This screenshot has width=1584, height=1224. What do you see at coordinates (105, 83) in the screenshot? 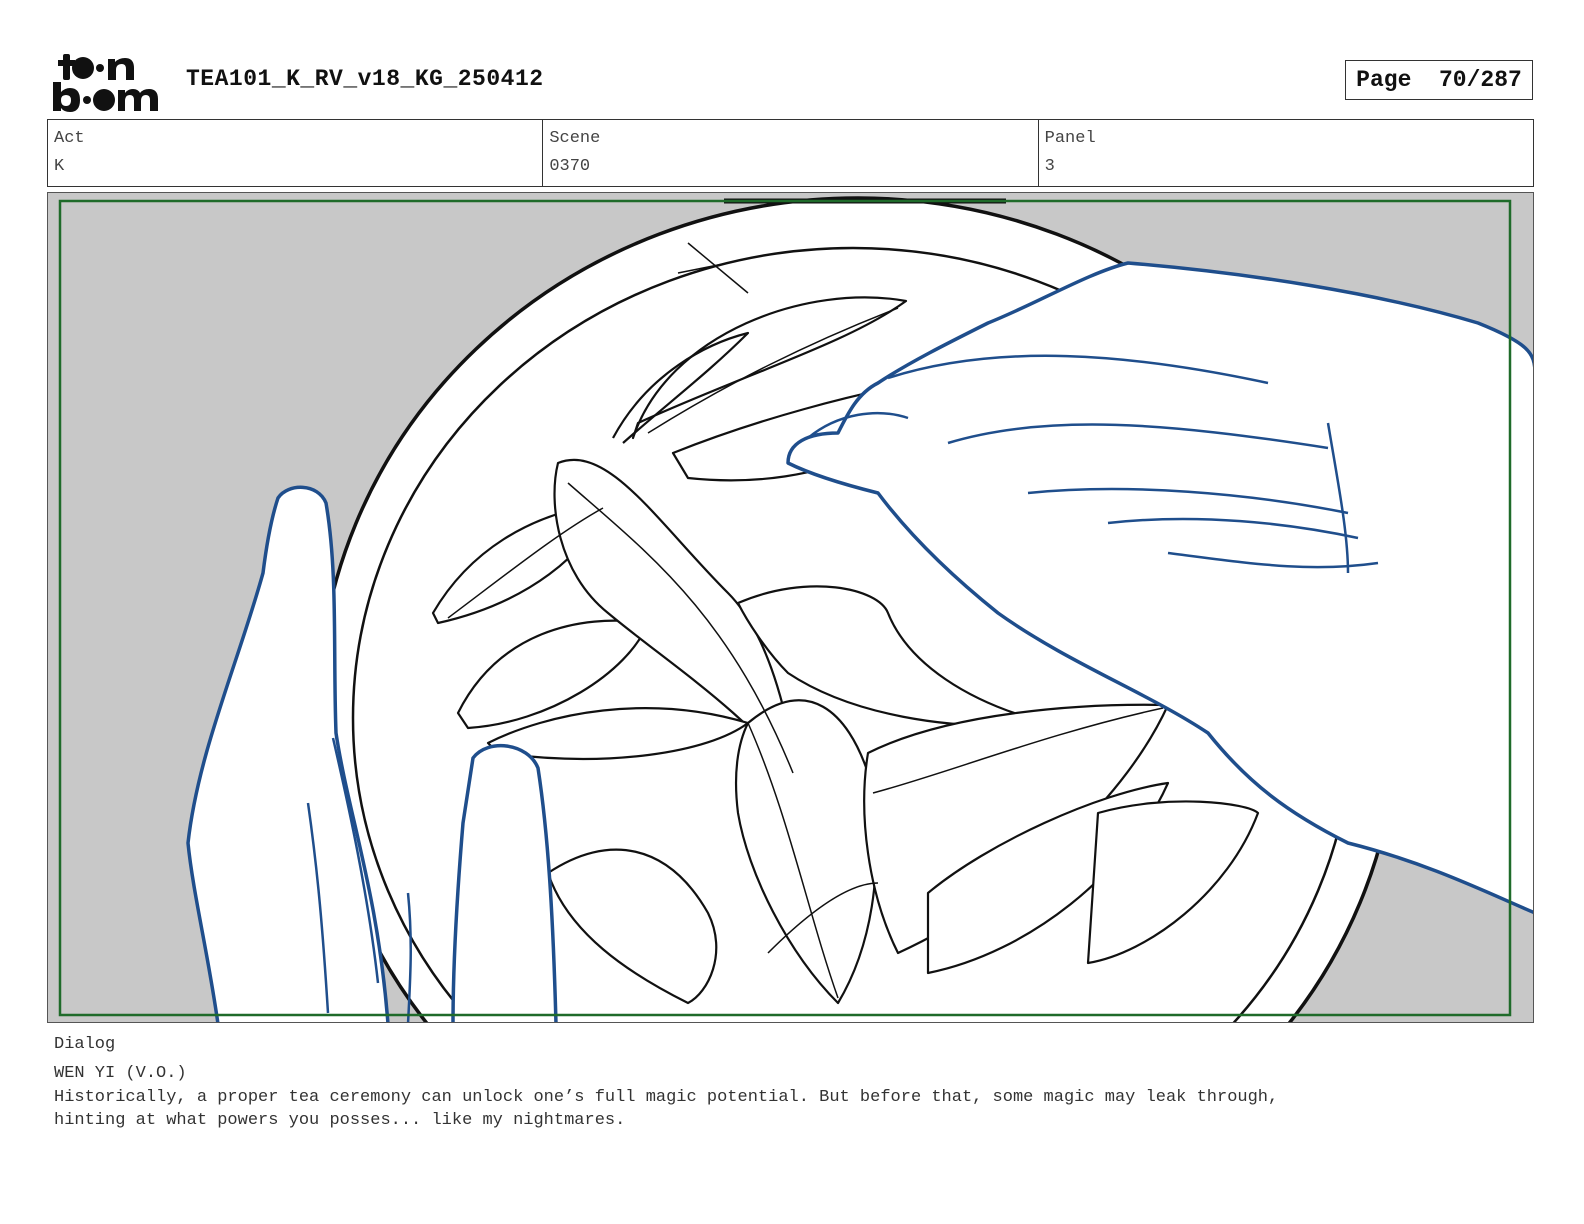
I see `toon-boom-logo` at bounding box center [105, 83].